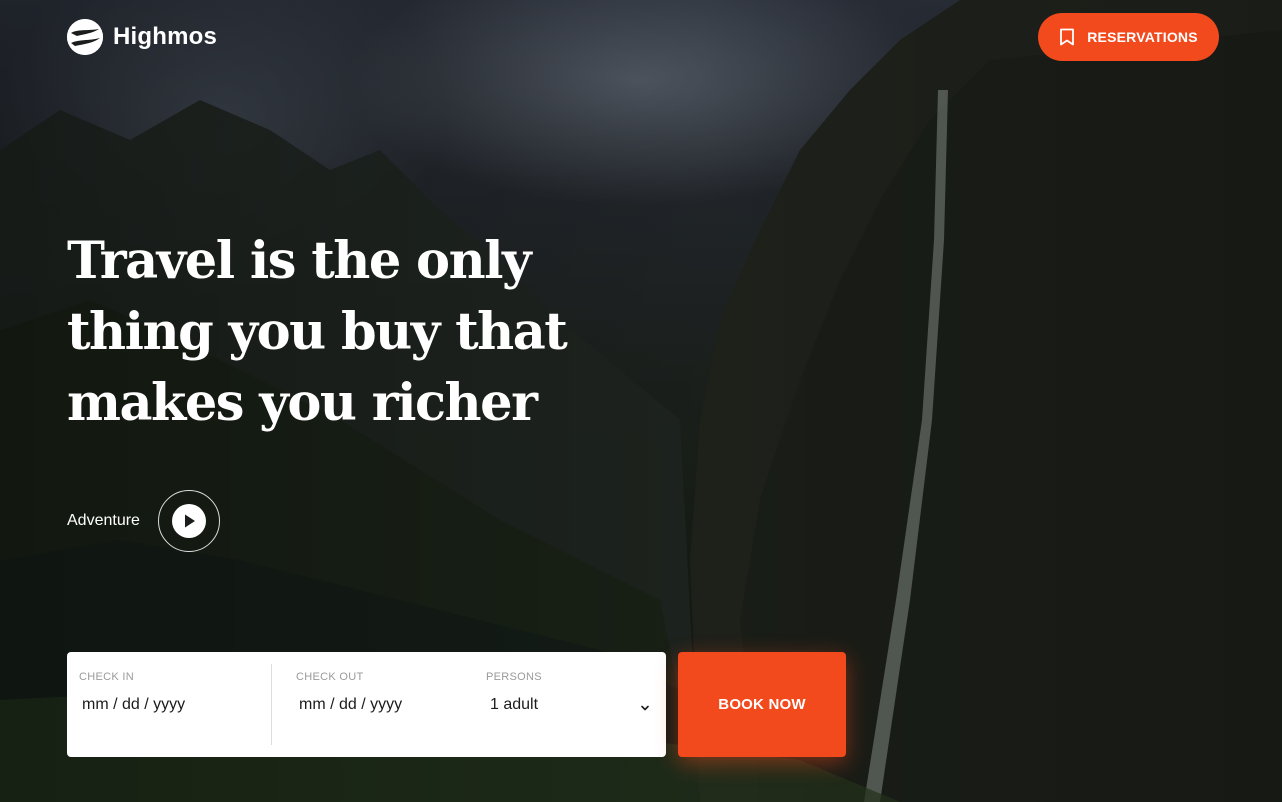 This screenshot has width=1282, height=802. I want to click on persons-field: PERSONS 1 adult, so click(569, 704).